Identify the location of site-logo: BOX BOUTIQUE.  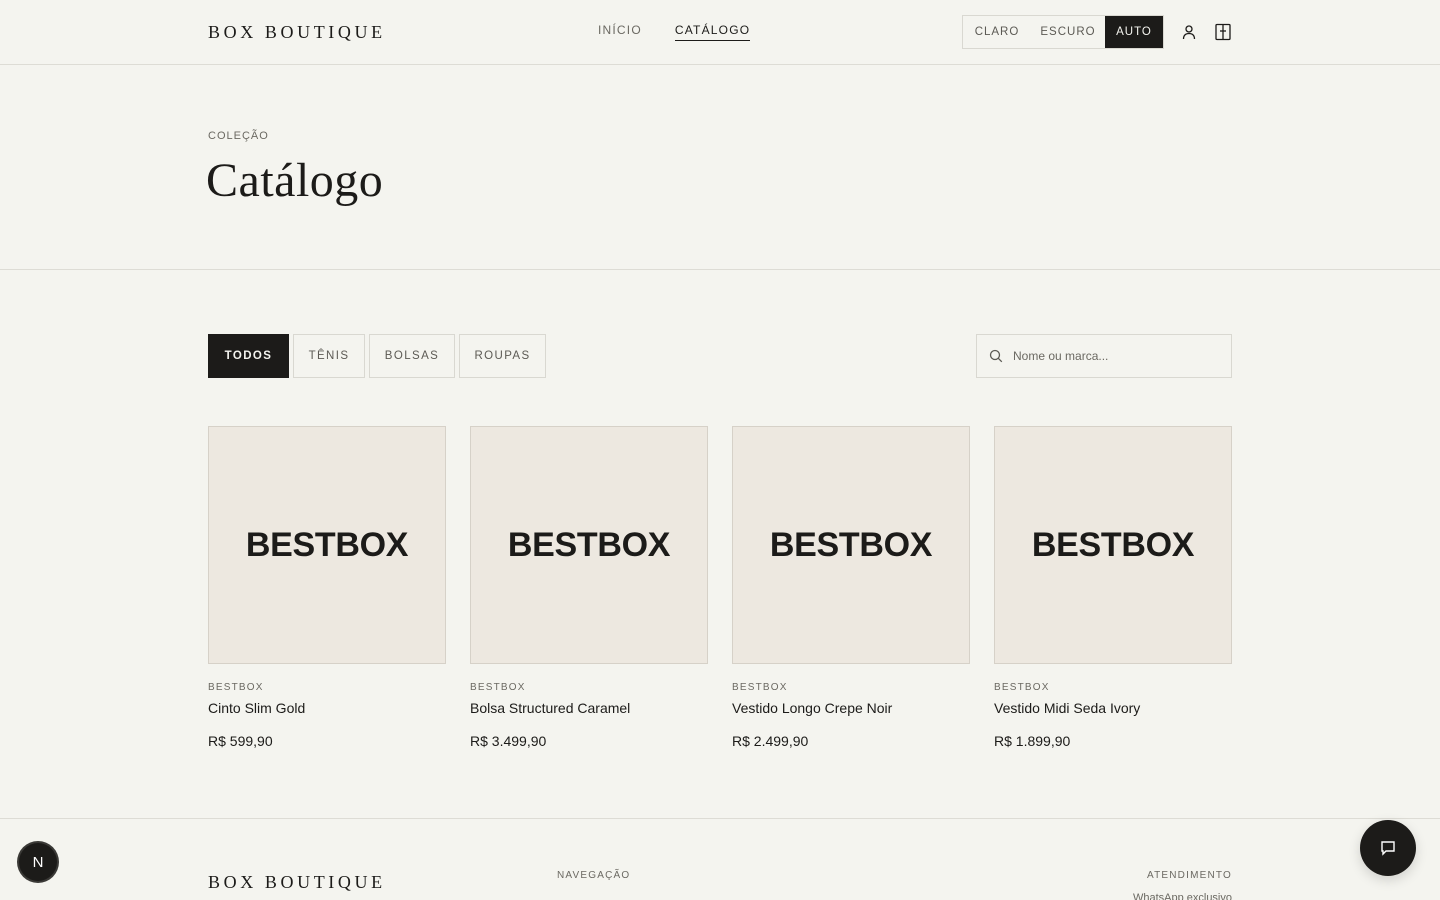
(297, 32).